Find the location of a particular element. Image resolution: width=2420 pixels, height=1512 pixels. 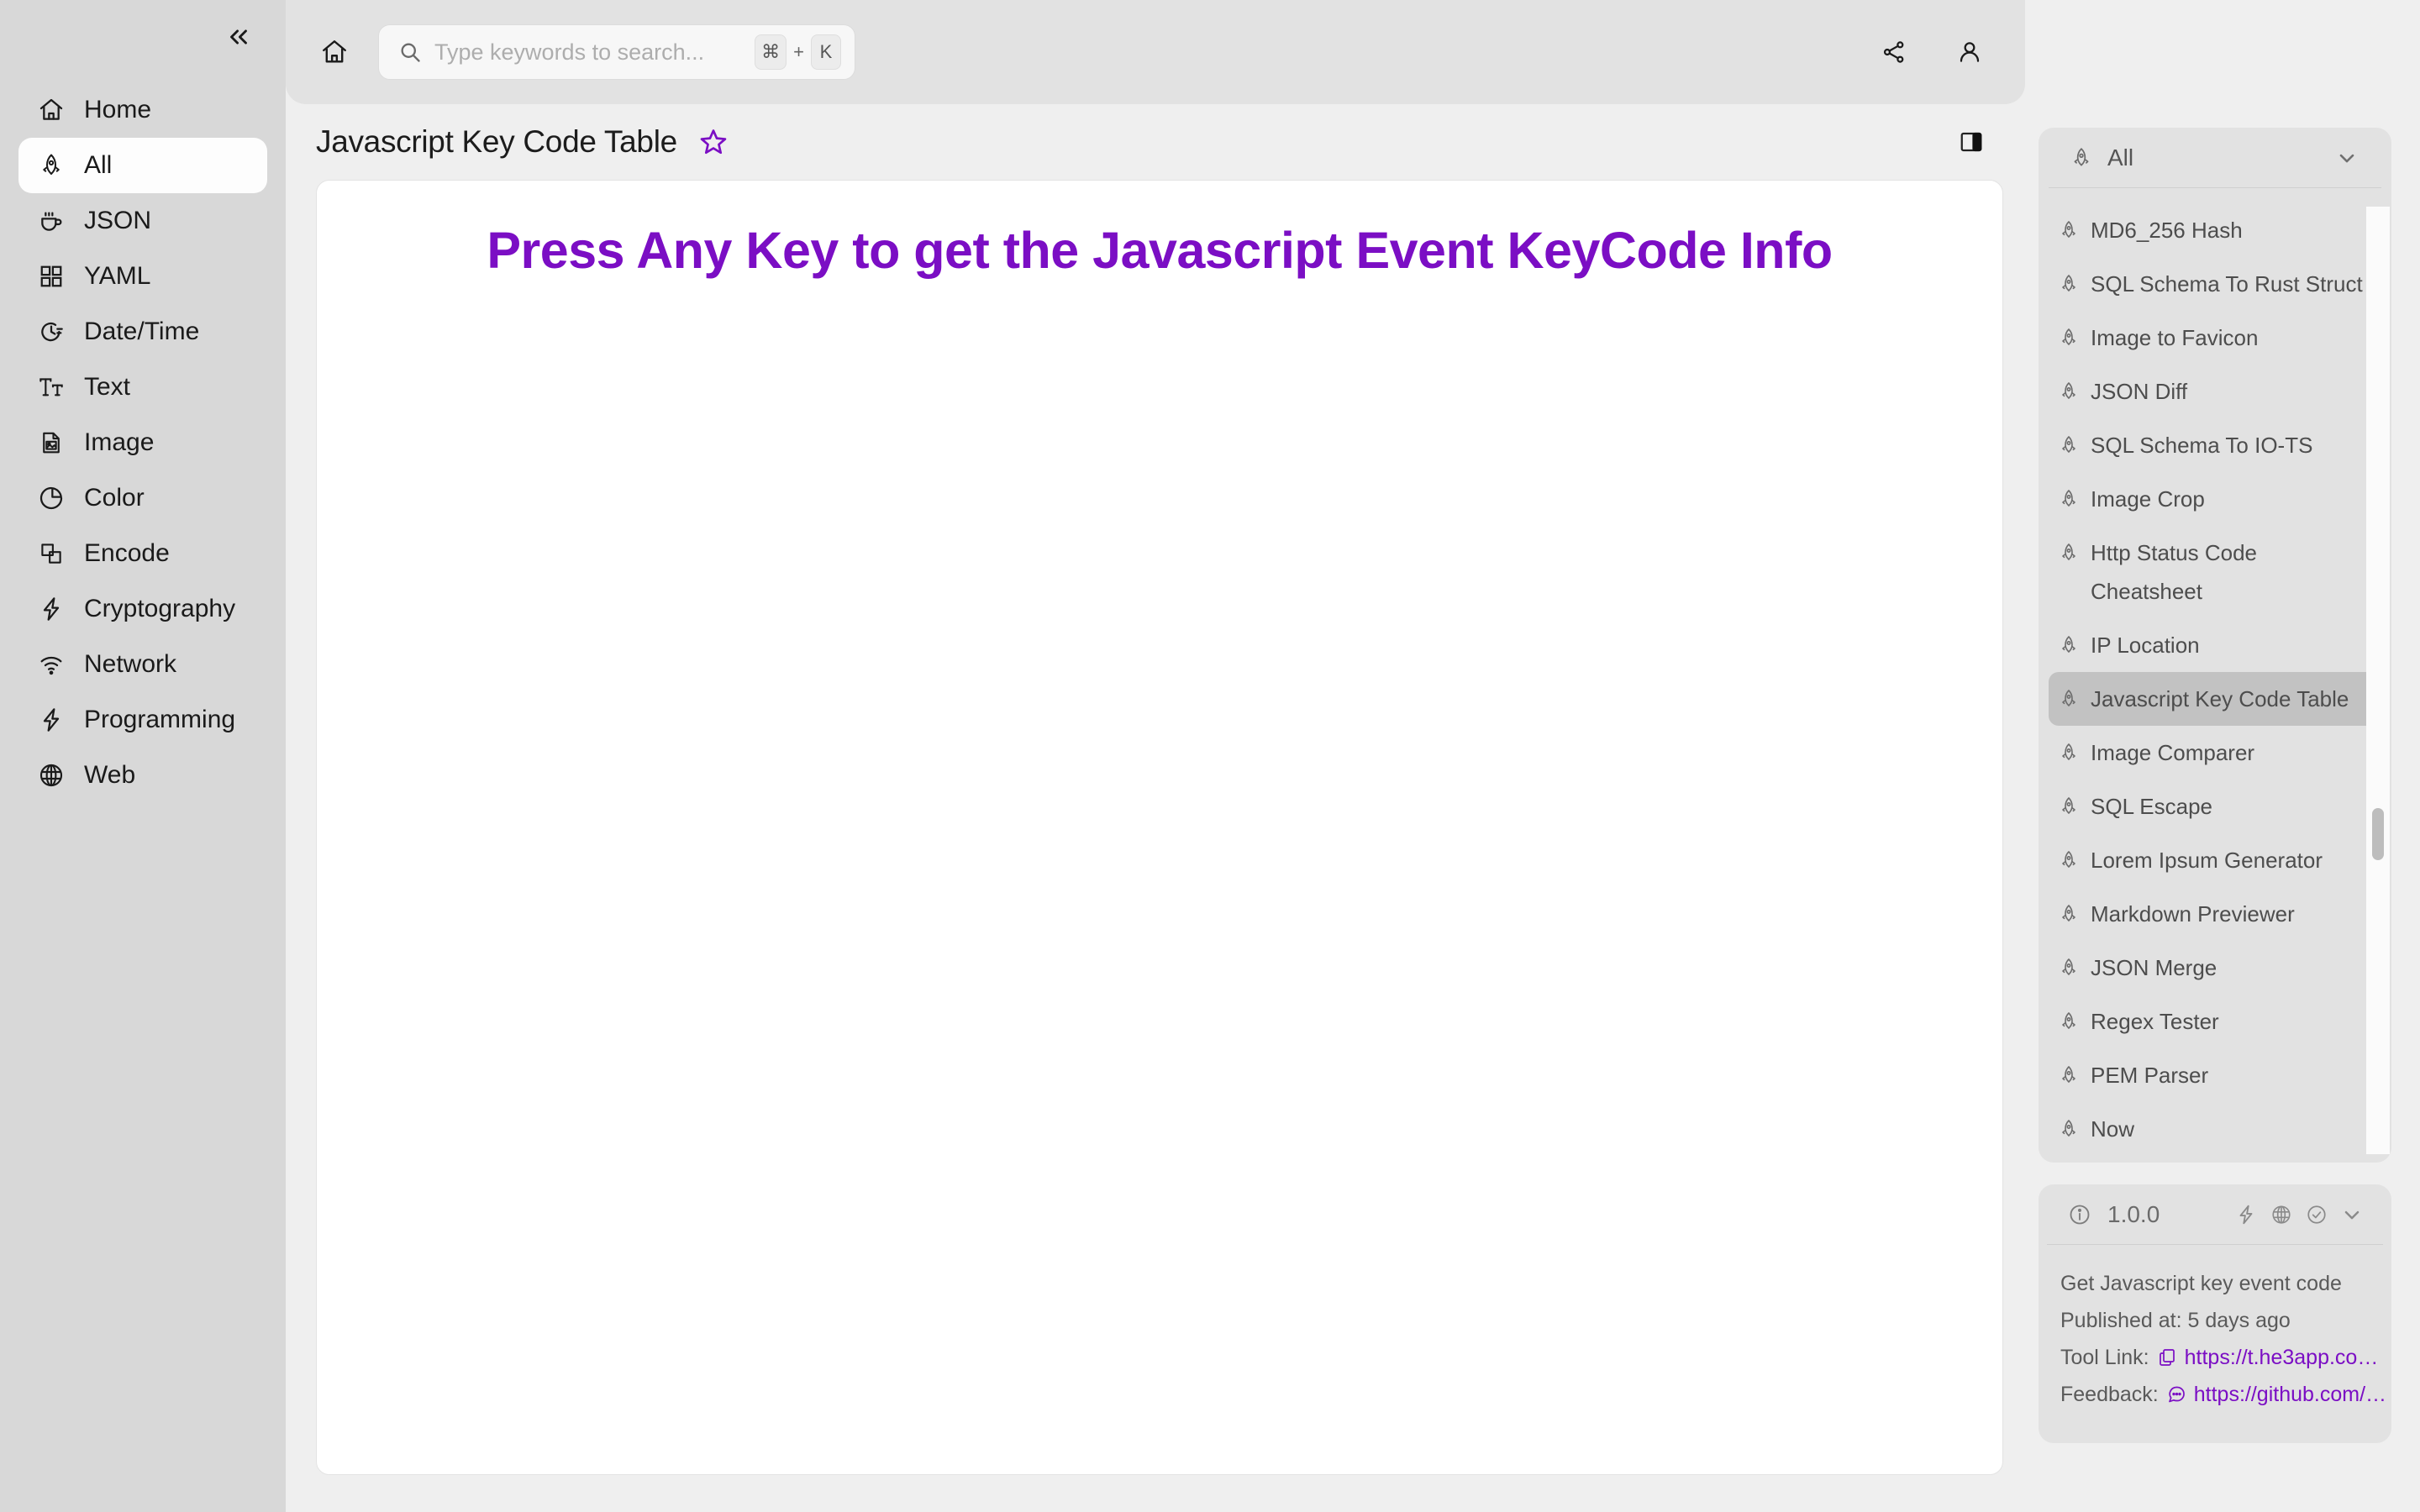

sidebar-item-label: YAML is located at coordinates (117, 276).